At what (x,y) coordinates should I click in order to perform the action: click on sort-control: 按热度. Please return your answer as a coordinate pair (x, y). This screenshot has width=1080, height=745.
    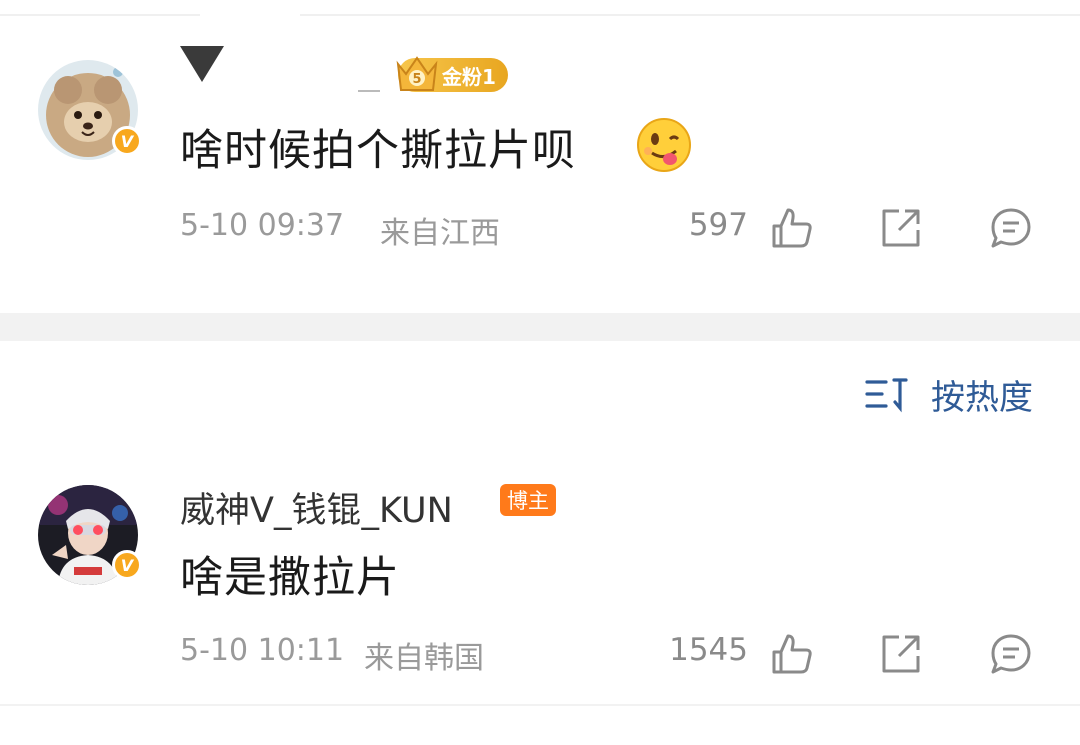
    Looking at the image, I should click on (954, 394).